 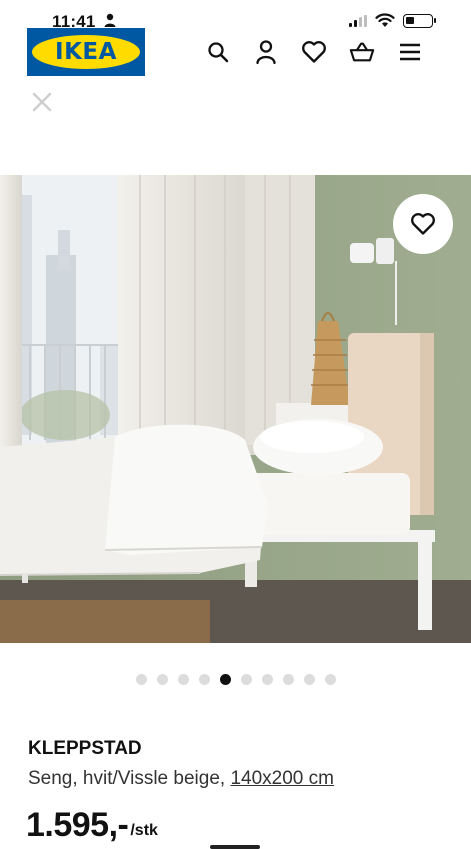 I want to click on basket-icon, so click(x=362, y=52).